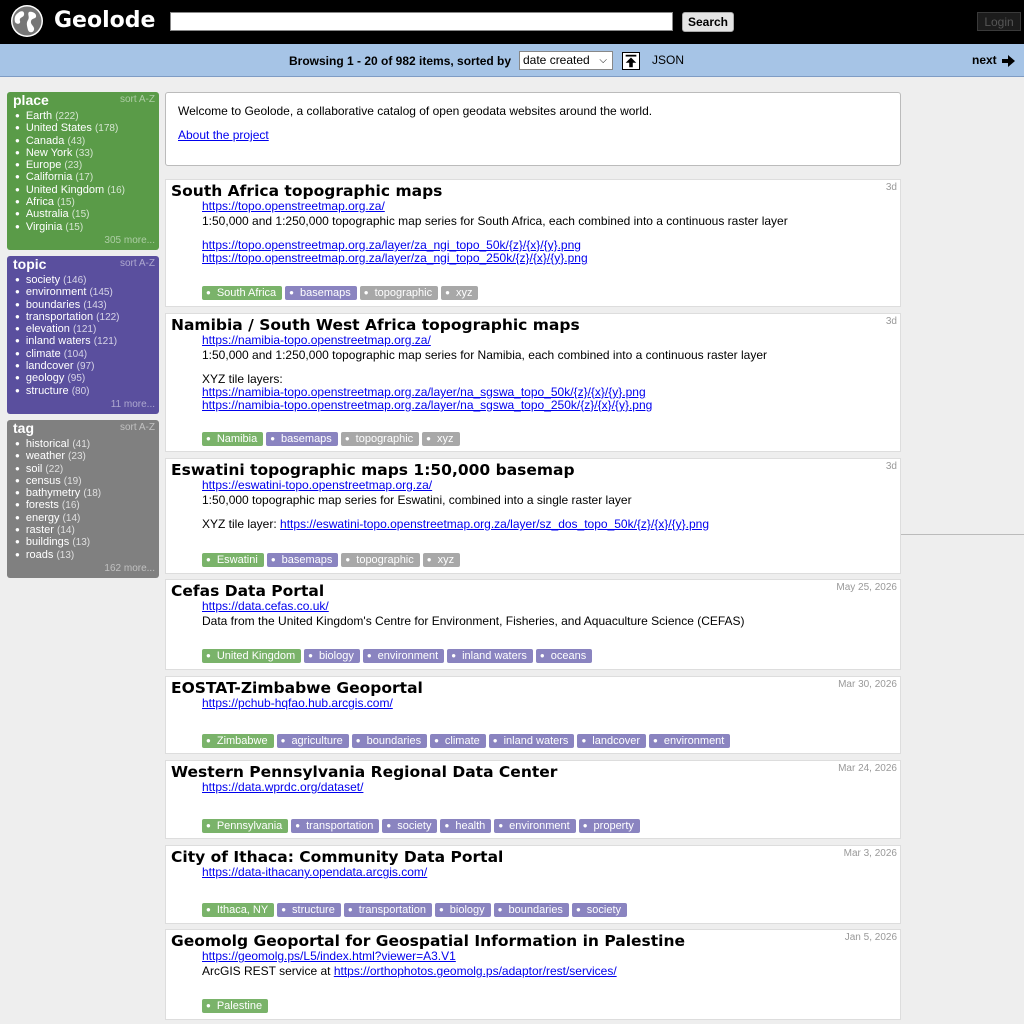 The height and width of the screenshot is (1024, 1024). I want to click on facet-item: boundaries (143), so click(67, 305).